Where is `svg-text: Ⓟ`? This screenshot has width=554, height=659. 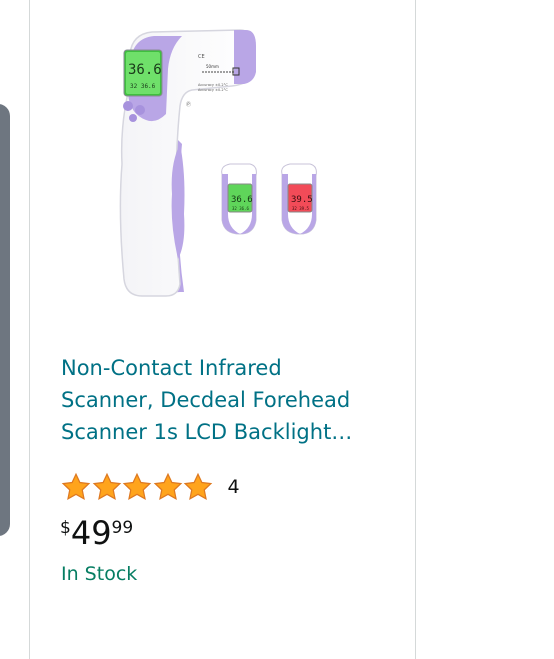
svg-text: Ⓟ is located at coordinates (188, 104).